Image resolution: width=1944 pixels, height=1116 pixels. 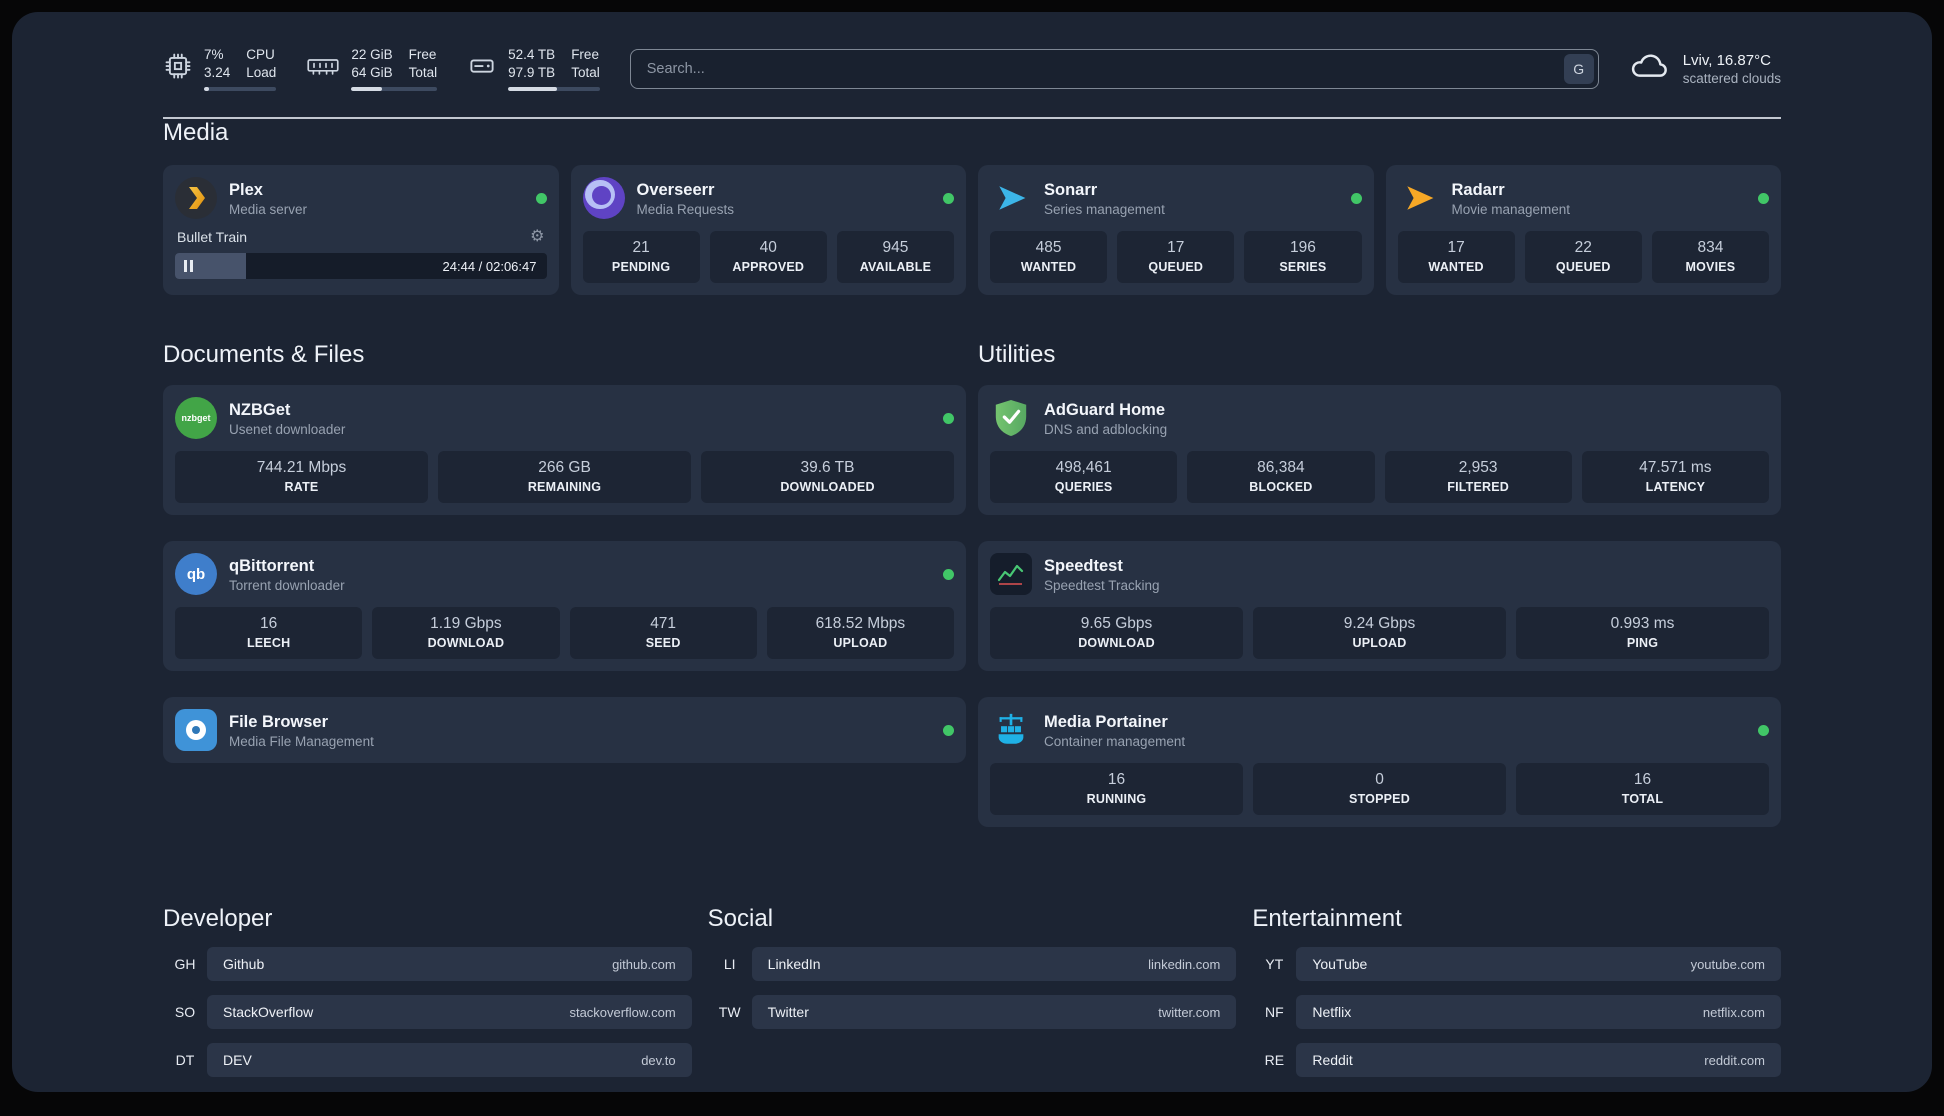 What do you see at coordinates (1176, 198) in the screenshot?
I see `service-link-sonarr: Sonarr Series management` at bounding box center [1176, 198].